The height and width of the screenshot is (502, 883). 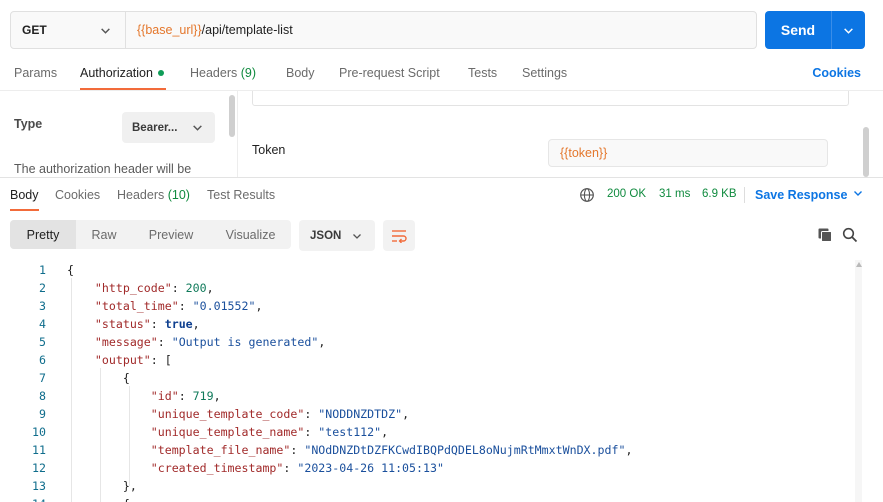 I want to click on resp-tab-cookies: Cookies, so click(x=77, y=195).